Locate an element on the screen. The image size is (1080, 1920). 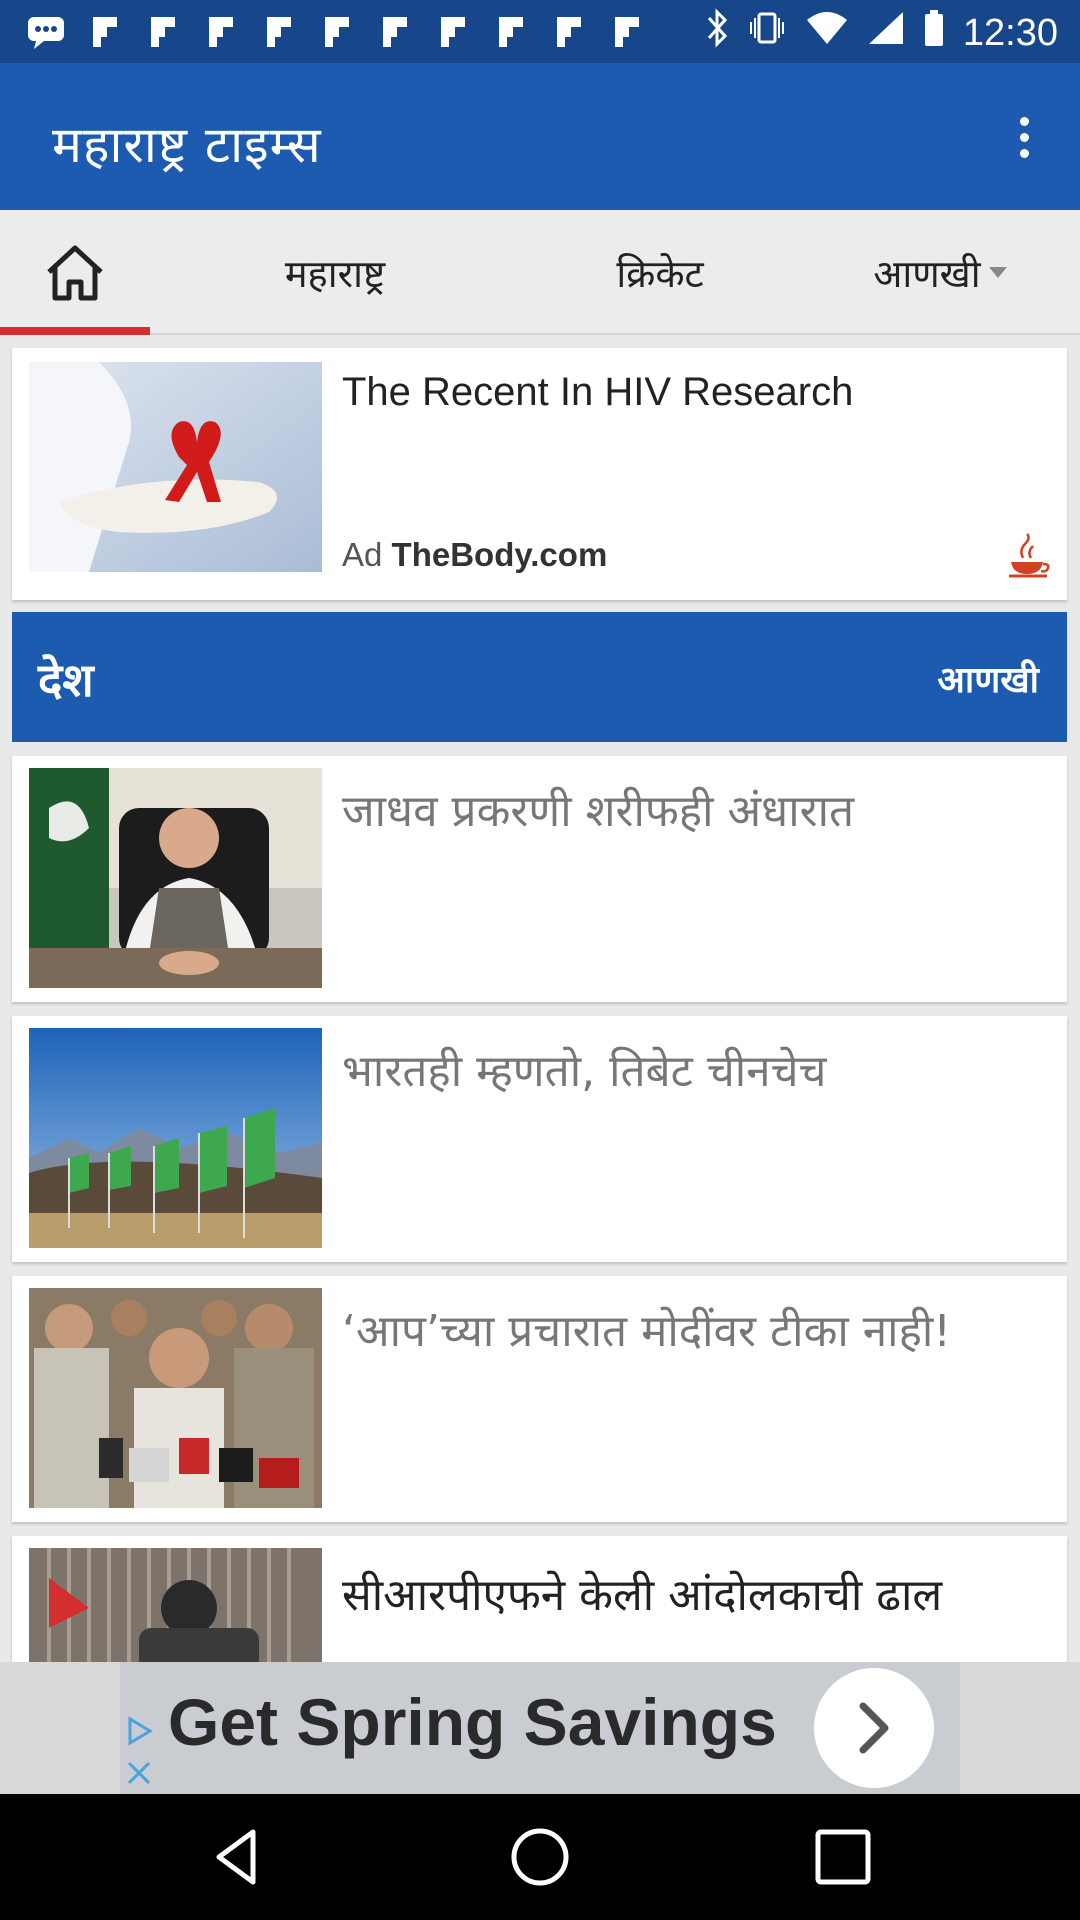
article-title: जाधव प्रकरणी शरीफही अंधारात is located at coordinates (598, 811).